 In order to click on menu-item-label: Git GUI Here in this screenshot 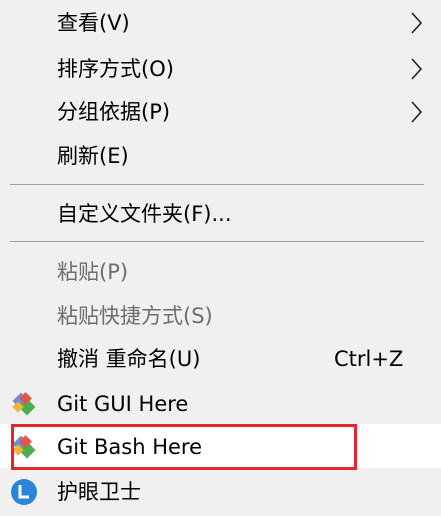, I will do `click(123, 404)`.